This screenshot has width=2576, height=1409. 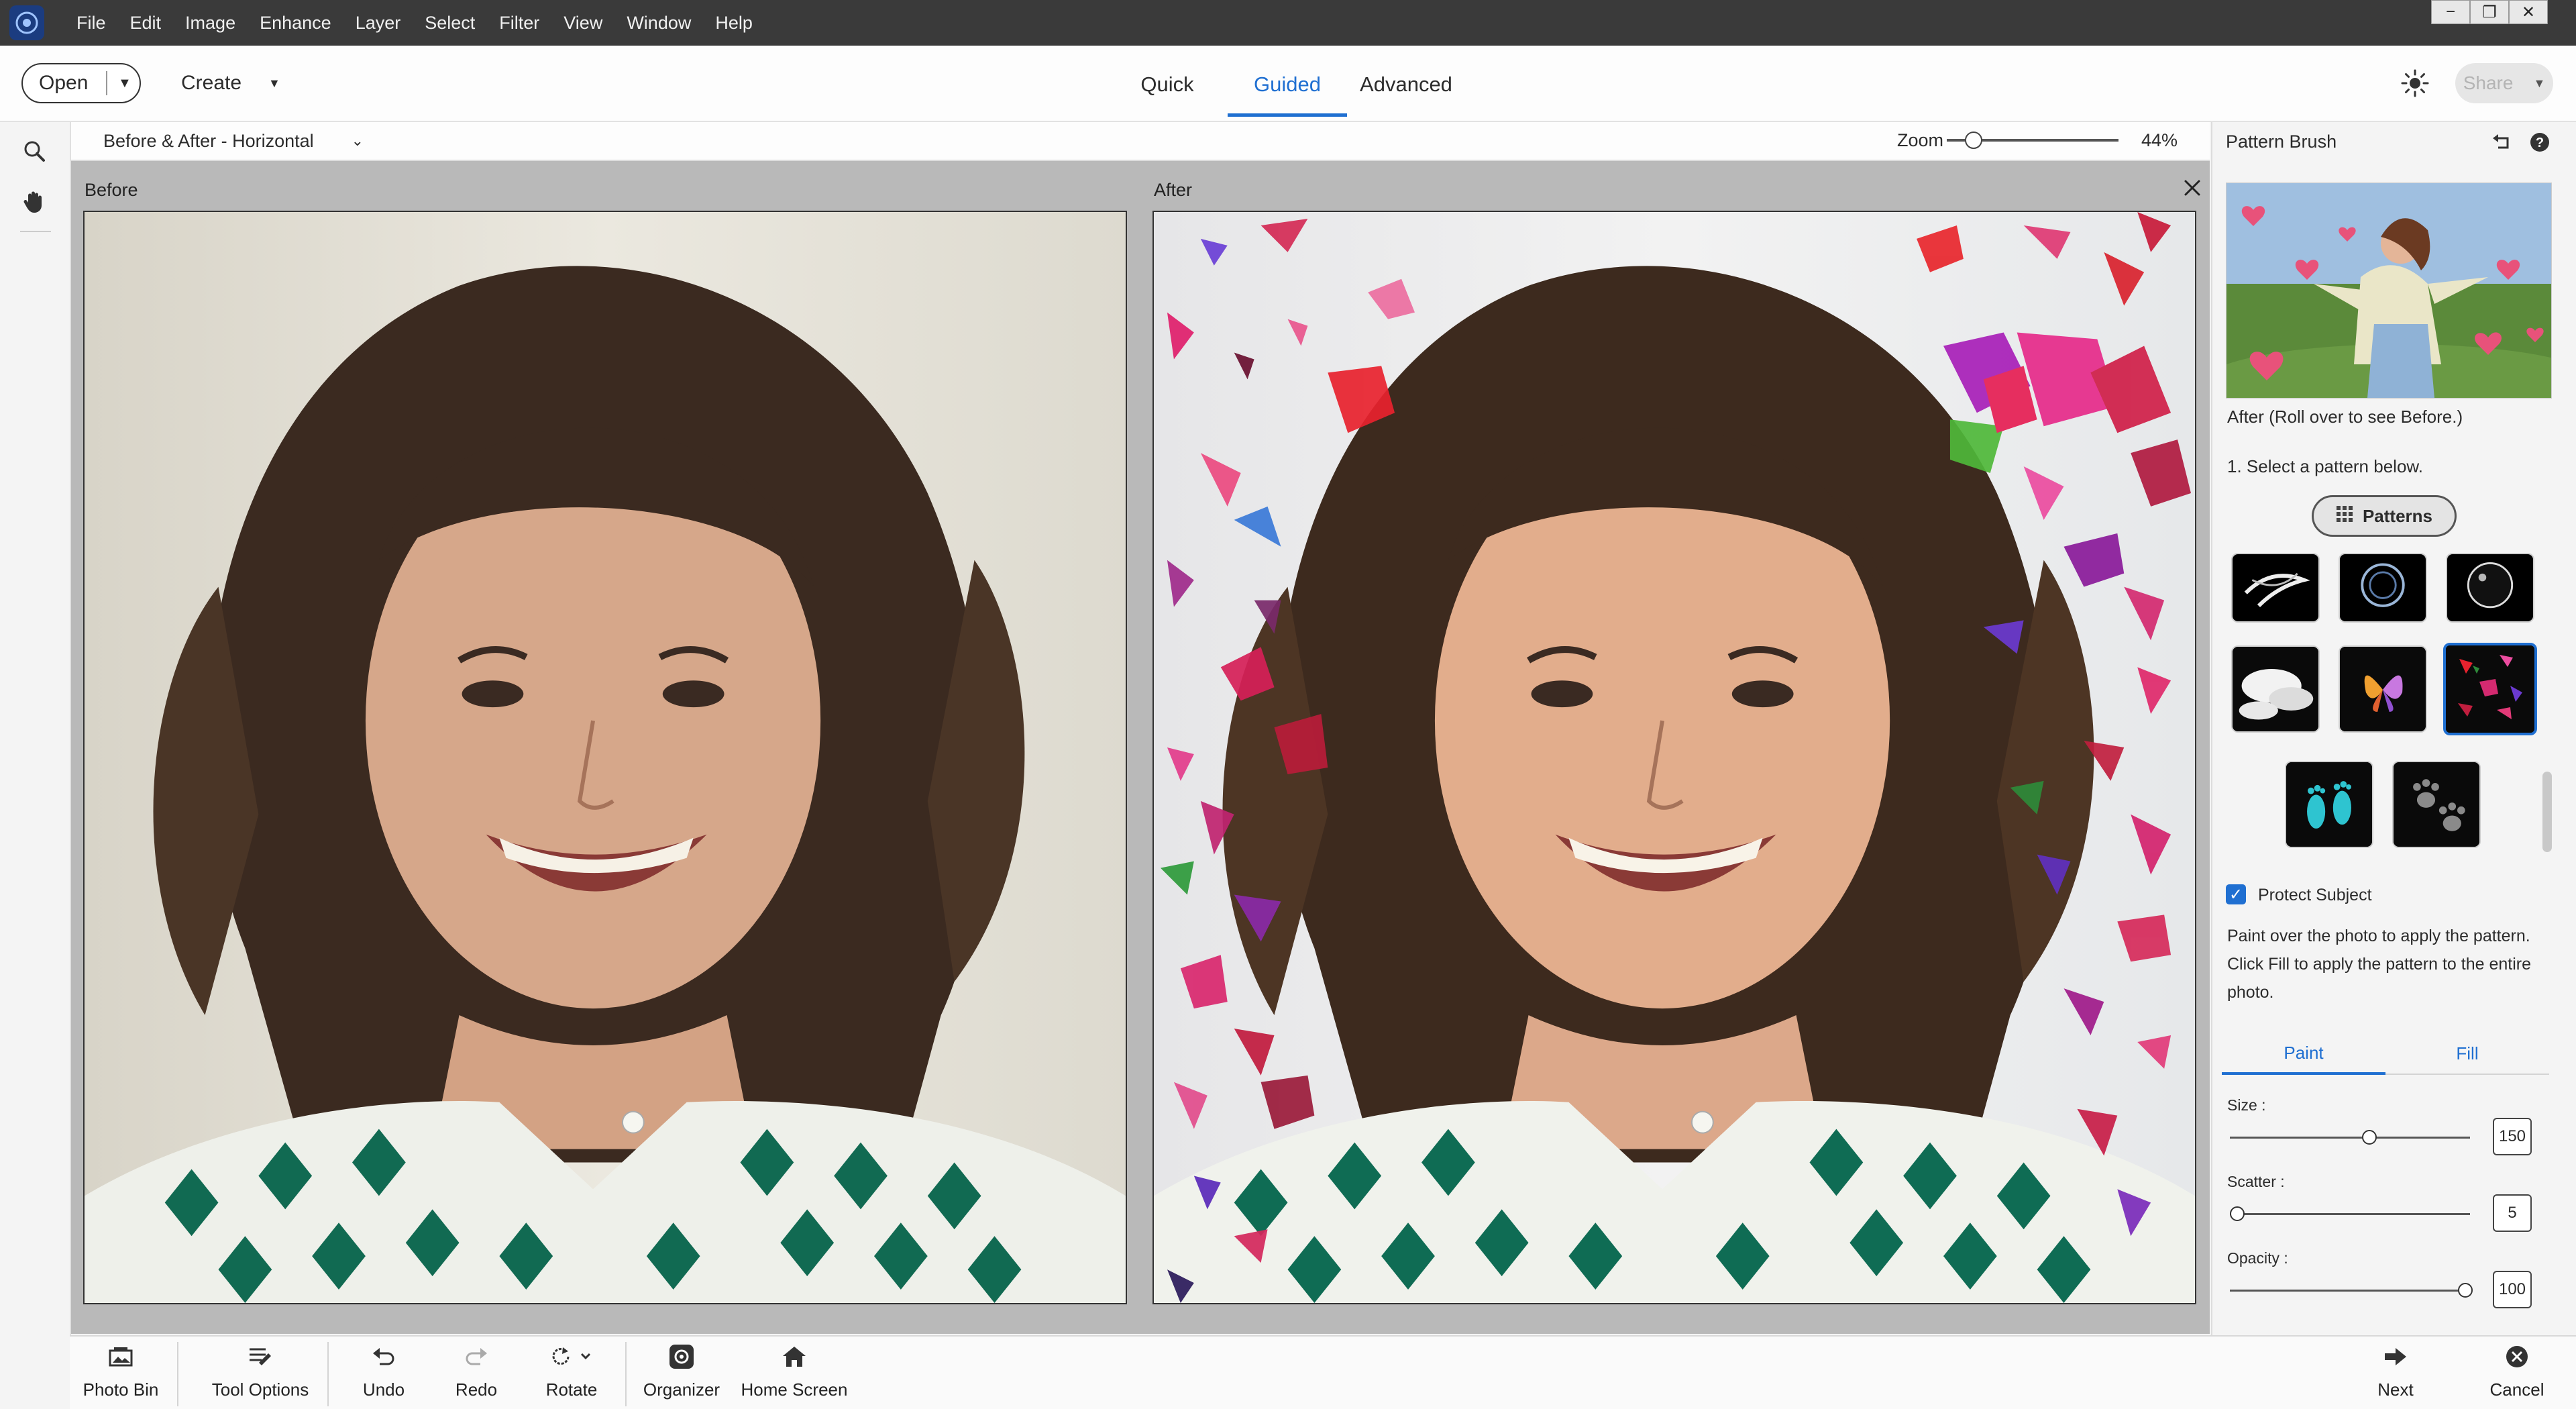 I want to click on next-button: Next, so click(x=2395, y=1371).